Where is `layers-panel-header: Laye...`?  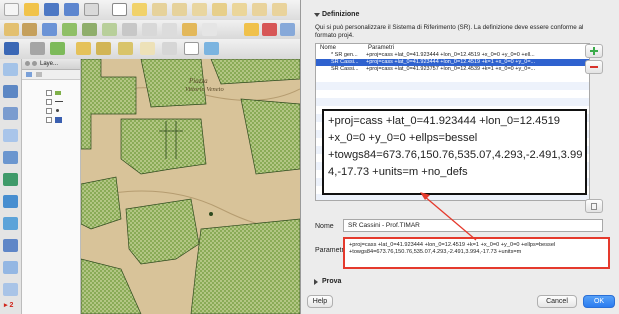
layers-panel-header: Laye... is located at coordinates (51, 64).